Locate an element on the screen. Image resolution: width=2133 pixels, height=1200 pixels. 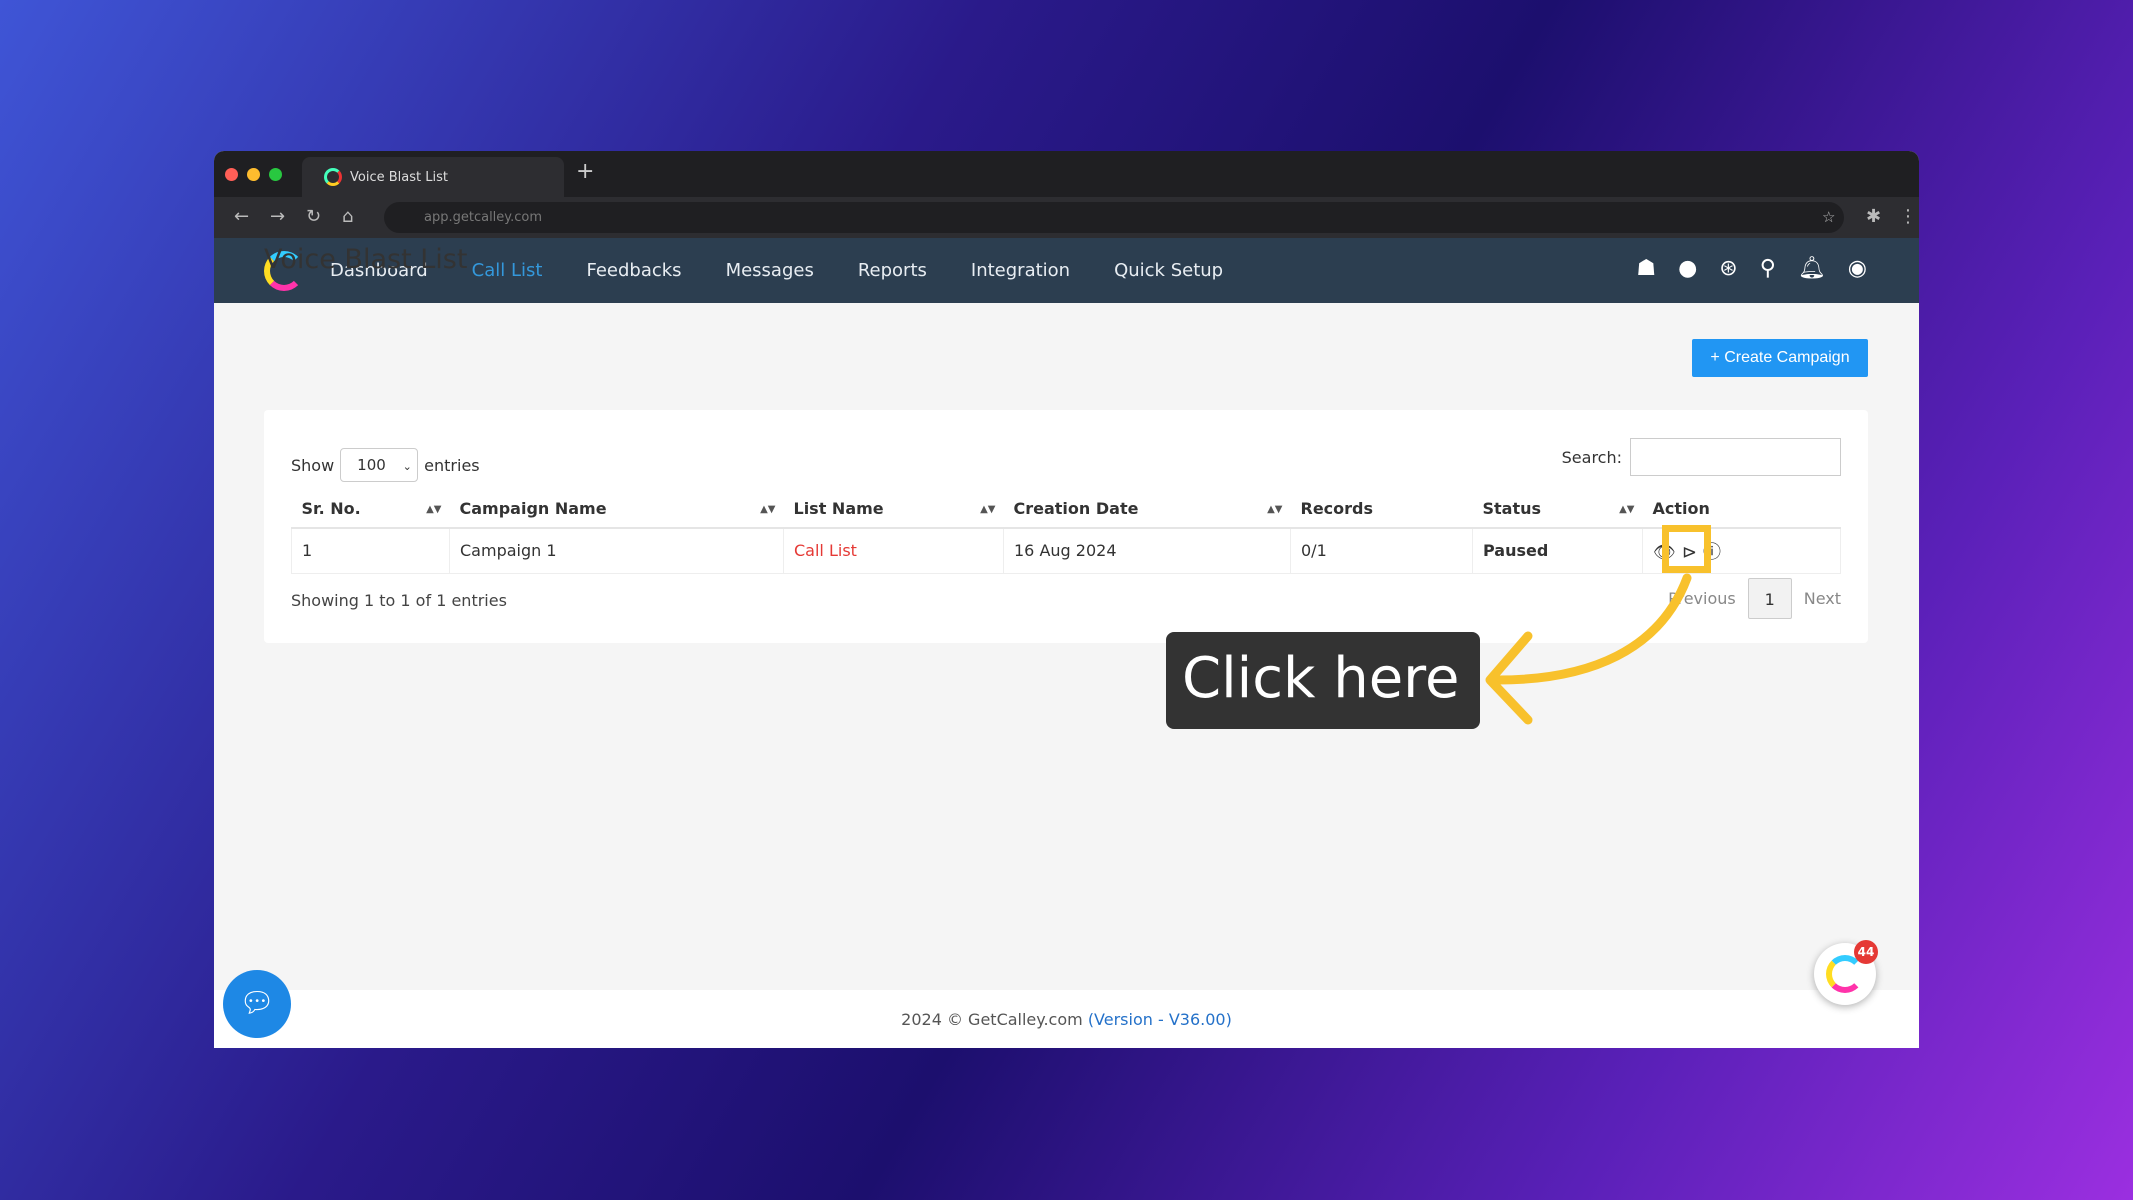
chat-icon: 💬︎ is located at coordinates (257, 1002).